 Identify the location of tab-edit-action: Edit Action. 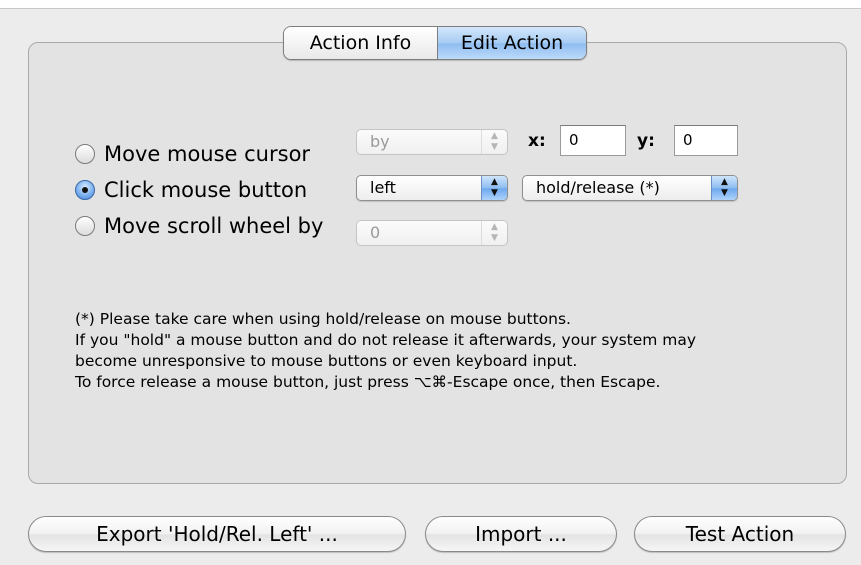
(512, 43).